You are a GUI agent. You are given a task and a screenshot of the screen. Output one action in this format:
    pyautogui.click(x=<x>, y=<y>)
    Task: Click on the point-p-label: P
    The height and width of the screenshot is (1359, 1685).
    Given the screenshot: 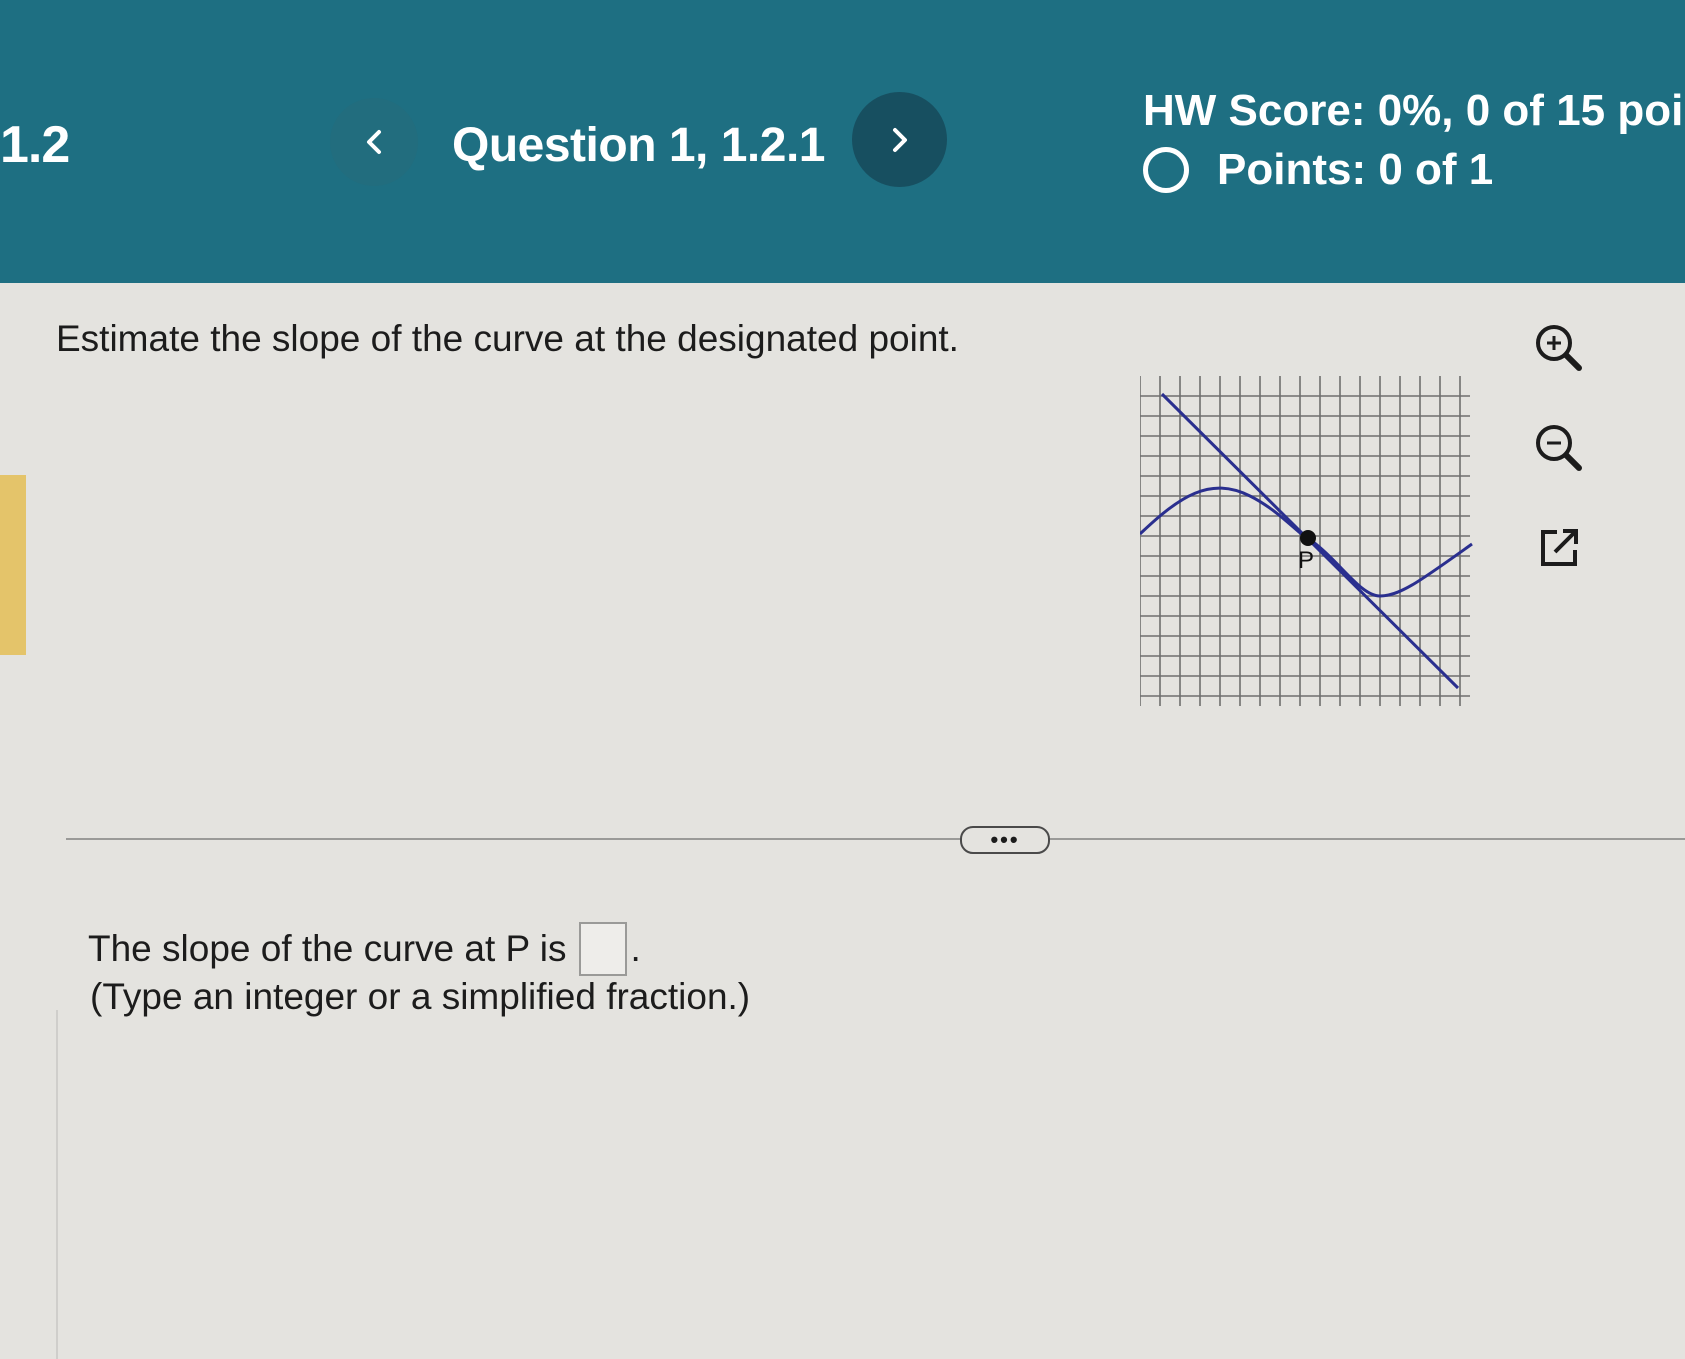 What is the action you would take?
    pyautogui.click(x=1306, y=560)
    